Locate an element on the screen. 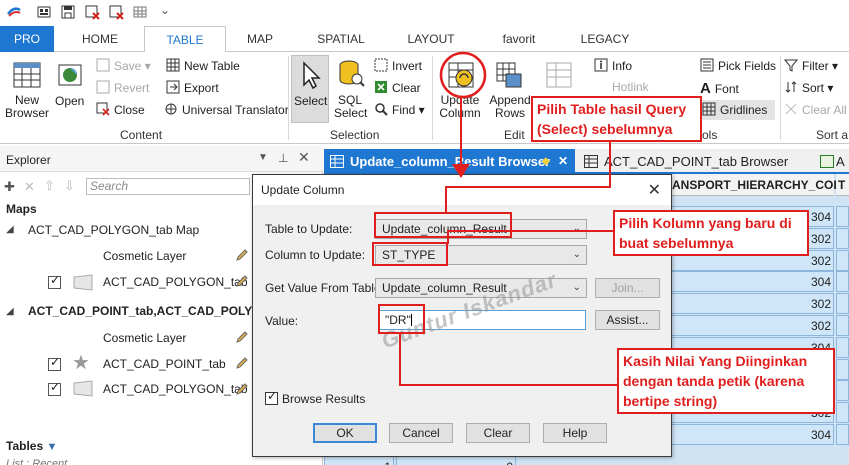  map-item: ACT_CAD_POINT_tab,ACT_CAD_POLYGON is located at coordinates (154, 311).